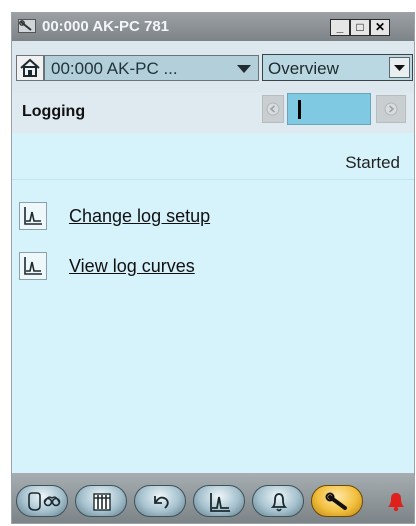  Describe the element at coordinates (132, 266) in the screenshot. I see `link-label: View log curves` at that location.